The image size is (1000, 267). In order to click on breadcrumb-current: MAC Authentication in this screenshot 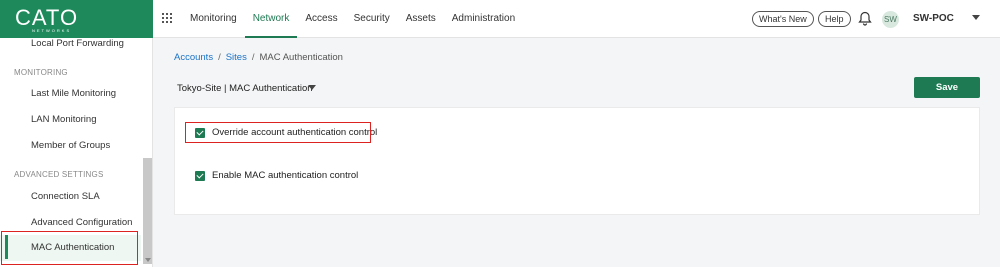, I will do `click(301, 57)`.